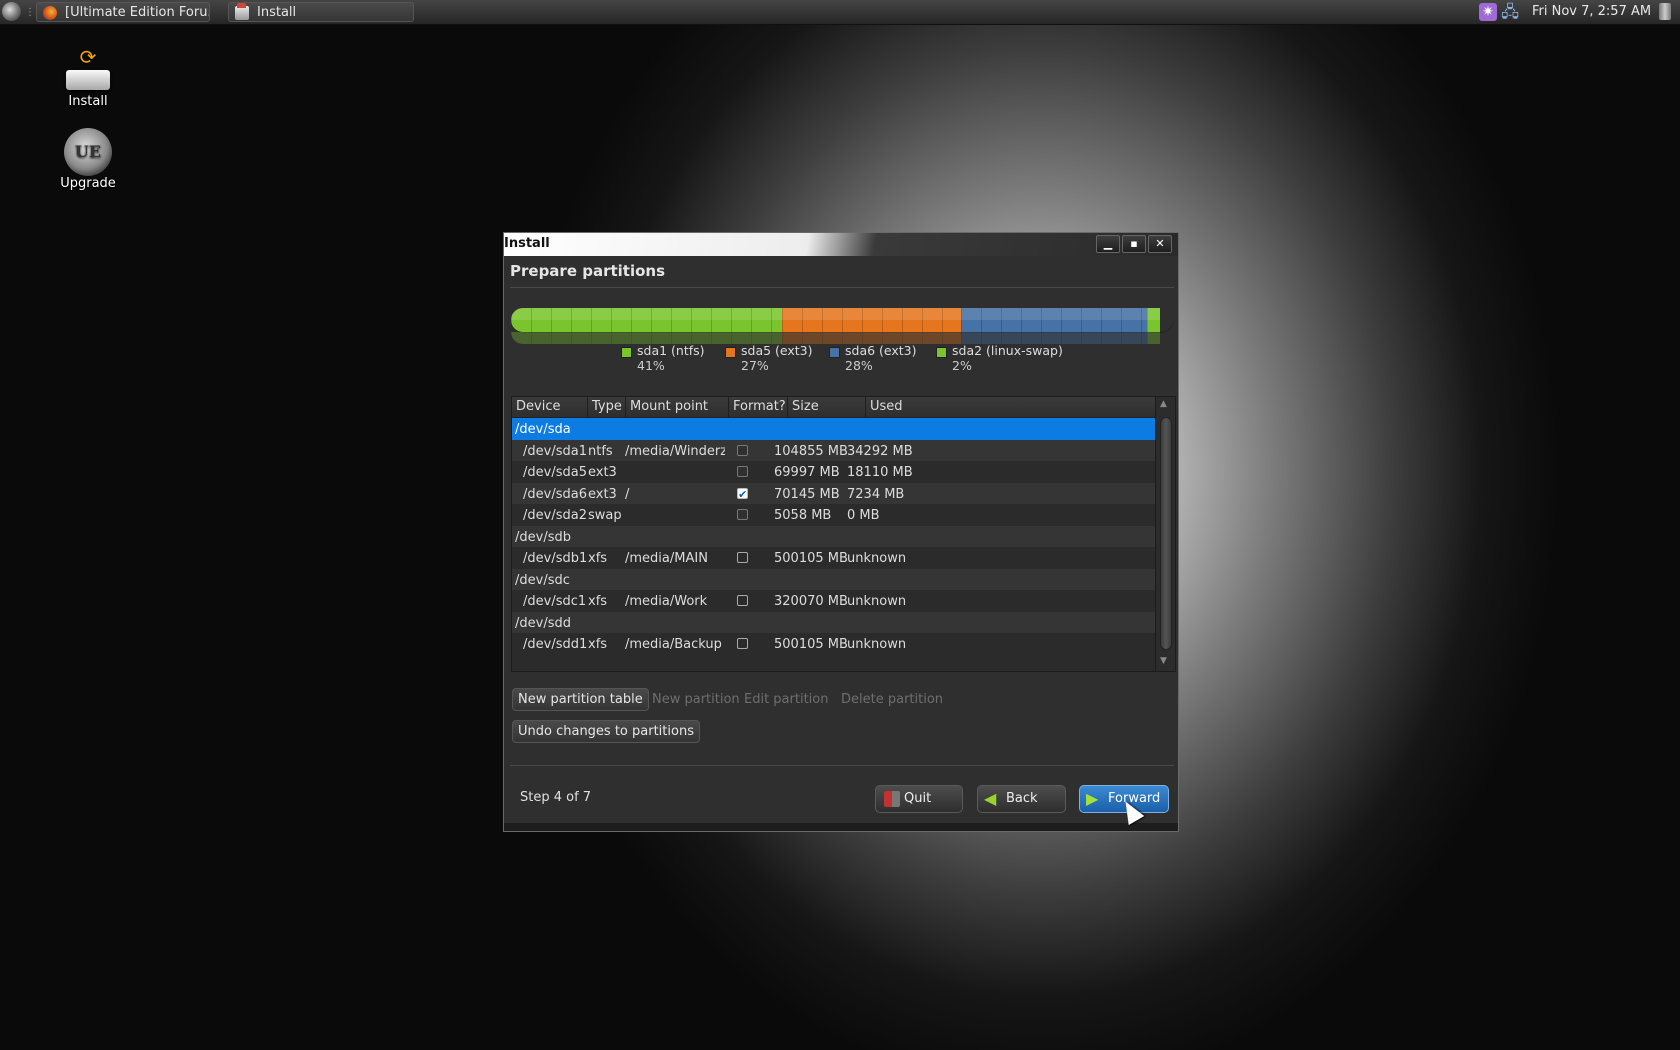 Image resolution: width=1680 pixels, height=1050 pixels. I want to click on firefox-icon, so click(50, 13).